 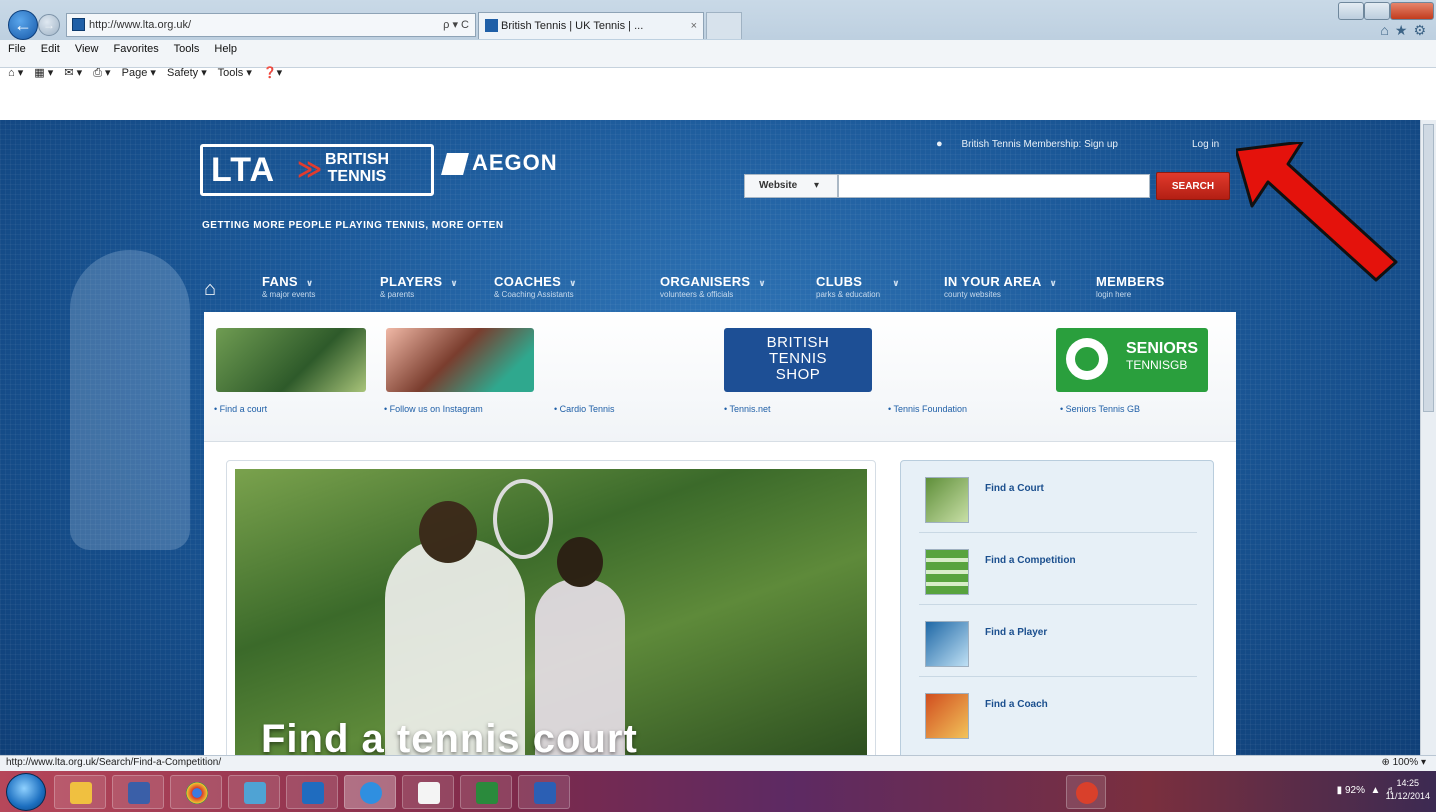 I want to click on system-clock: 14:25 11/12/2014, so click(x=1408, y=790).